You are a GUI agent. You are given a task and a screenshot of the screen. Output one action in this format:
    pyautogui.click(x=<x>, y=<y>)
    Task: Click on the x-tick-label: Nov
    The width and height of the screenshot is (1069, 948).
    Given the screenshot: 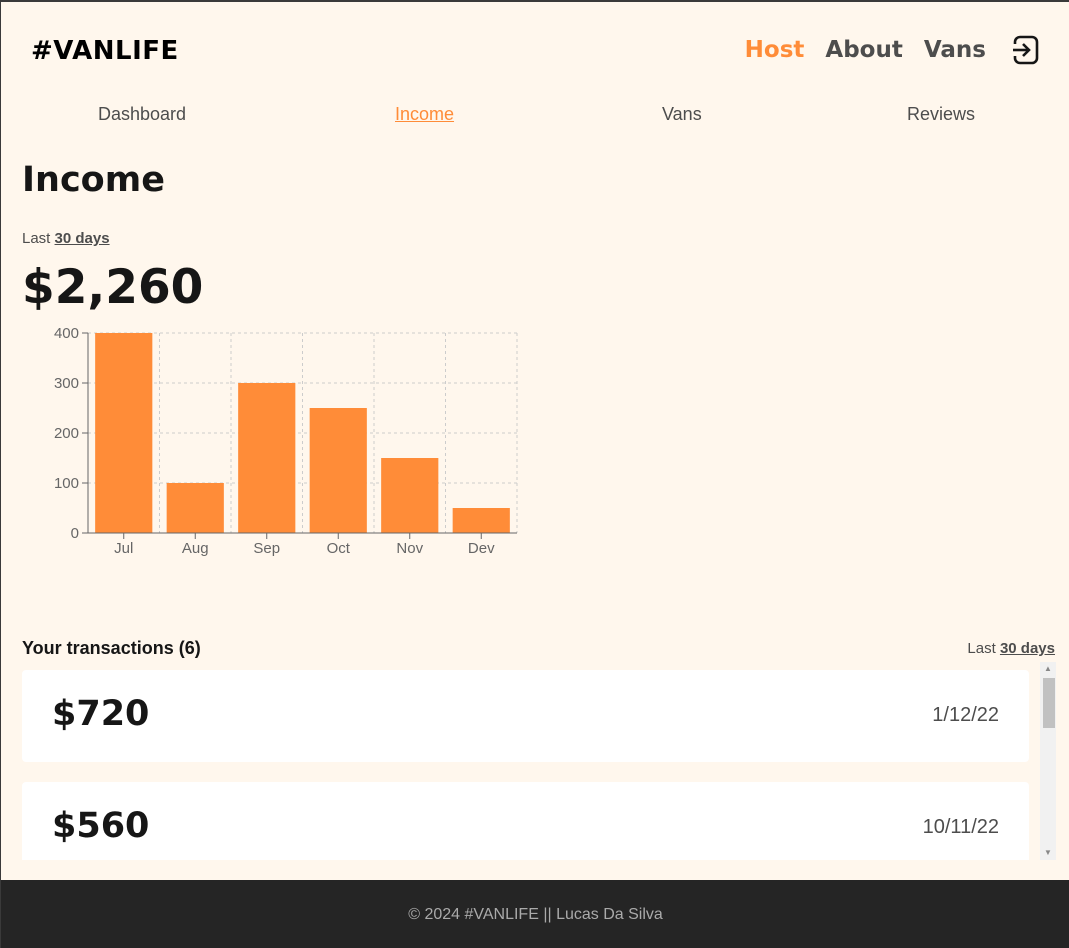 What is the action you would take?
    pyautogui.click(x=409, y=548)
    